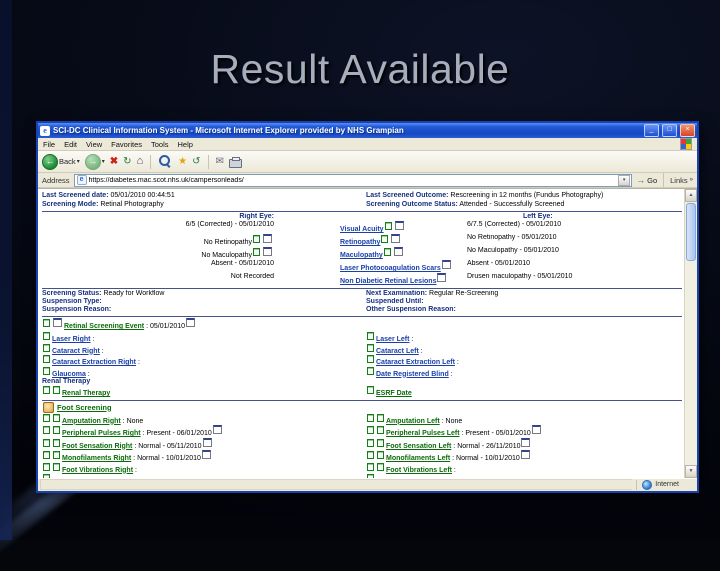  I want to click on back-button: ← Back ▾, so click(61, 161).